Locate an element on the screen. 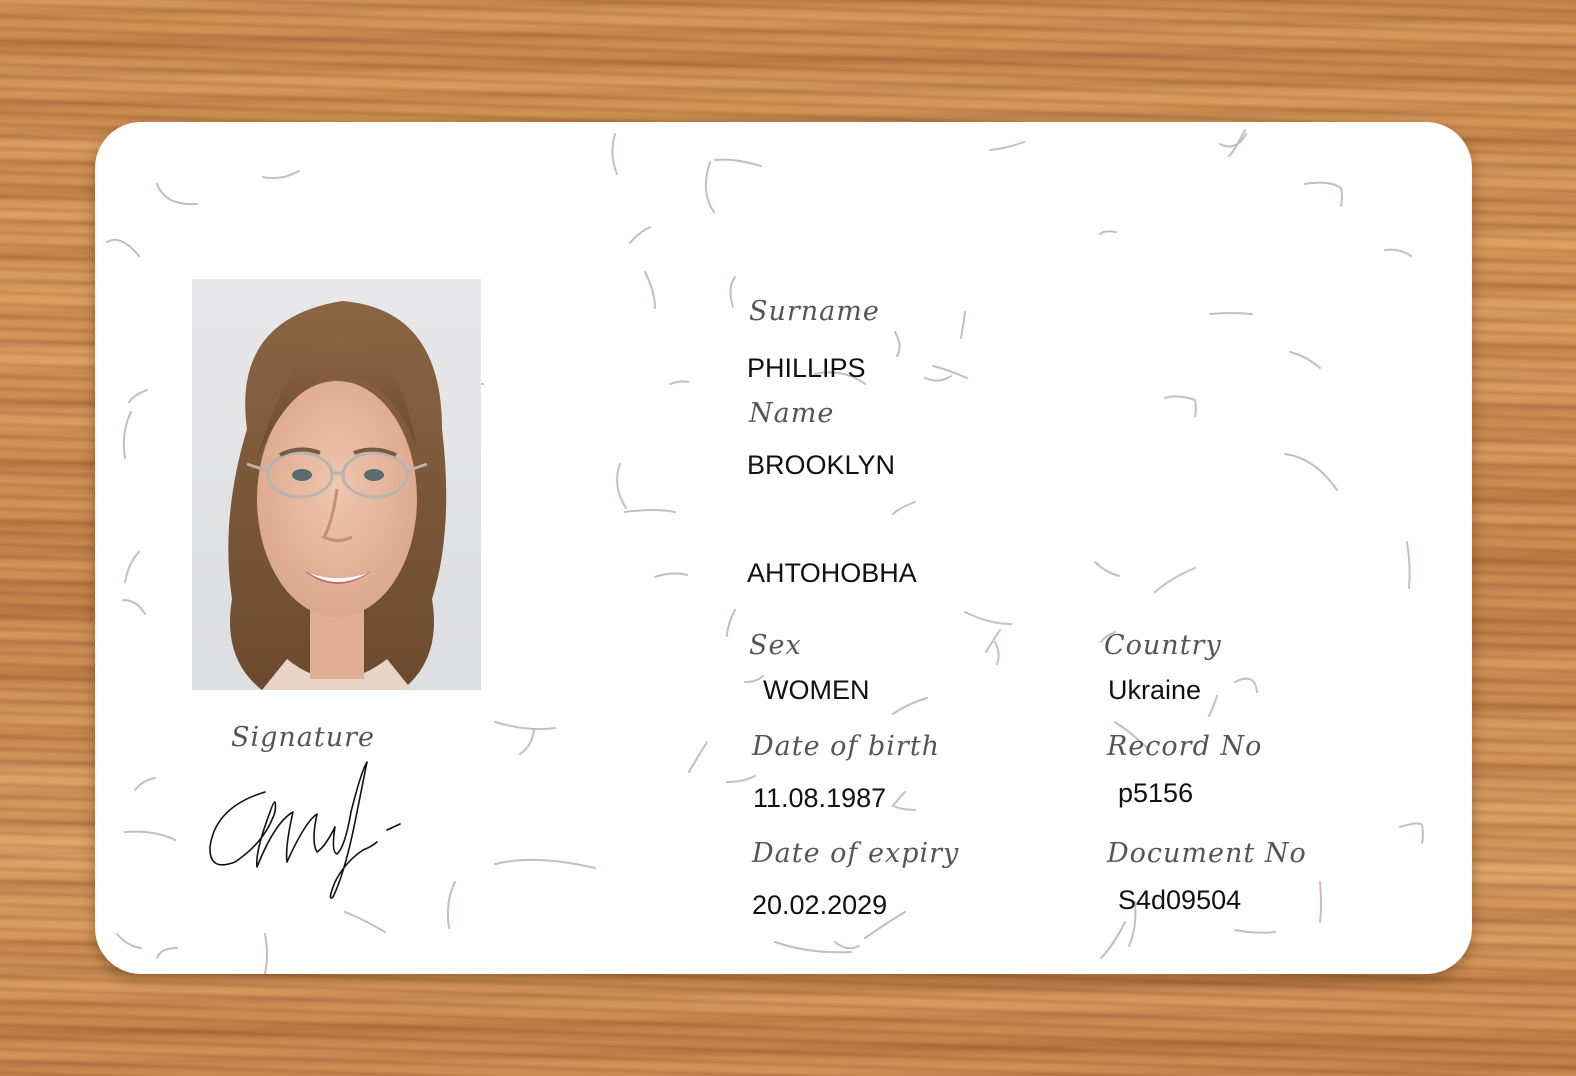 This screenshot has height=1076, width=1576. date-of-expiry-value: 20.02.2029 is located at coordinates (820, 905).